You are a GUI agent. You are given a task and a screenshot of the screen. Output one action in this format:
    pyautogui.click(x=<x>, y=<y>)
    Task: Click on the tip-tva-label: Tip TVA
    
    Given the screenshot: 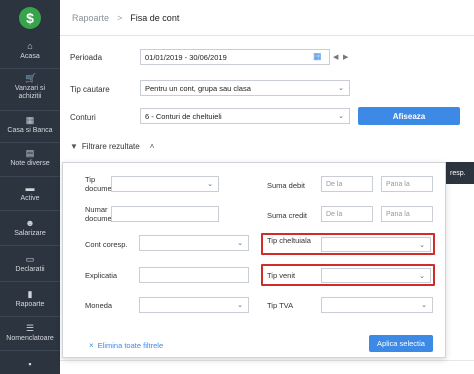 What is the action you would take?
    pyautogui.click(x=280, y=305)
    